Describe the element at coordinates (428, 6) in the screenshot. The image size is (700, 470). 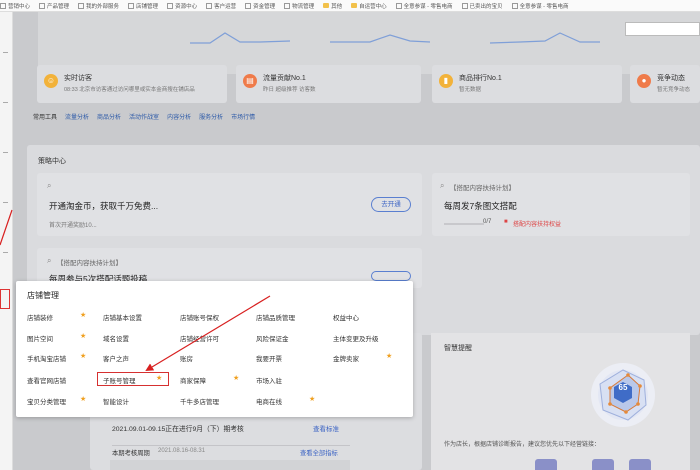
I see `bookmark-label: 全意参谋 - 零售电商` at that location.